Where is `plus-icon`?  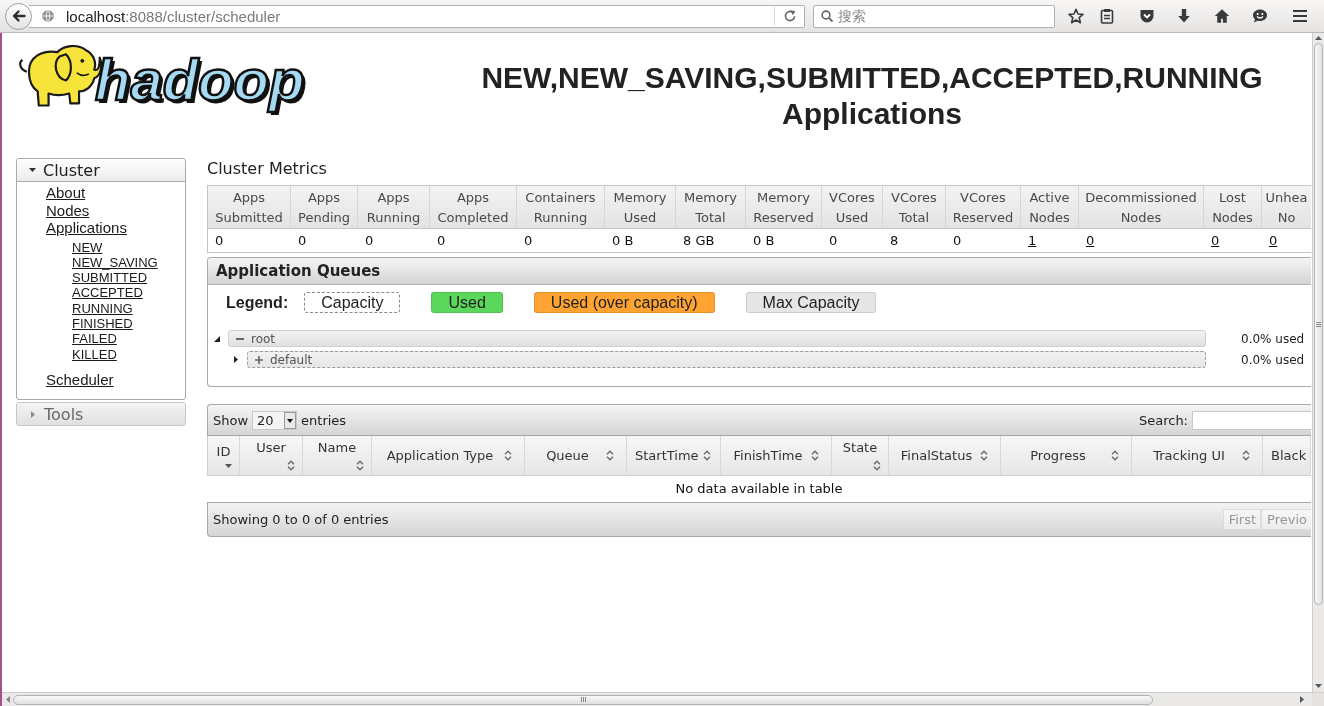
plus-icon is located at coordinates (259, 359).